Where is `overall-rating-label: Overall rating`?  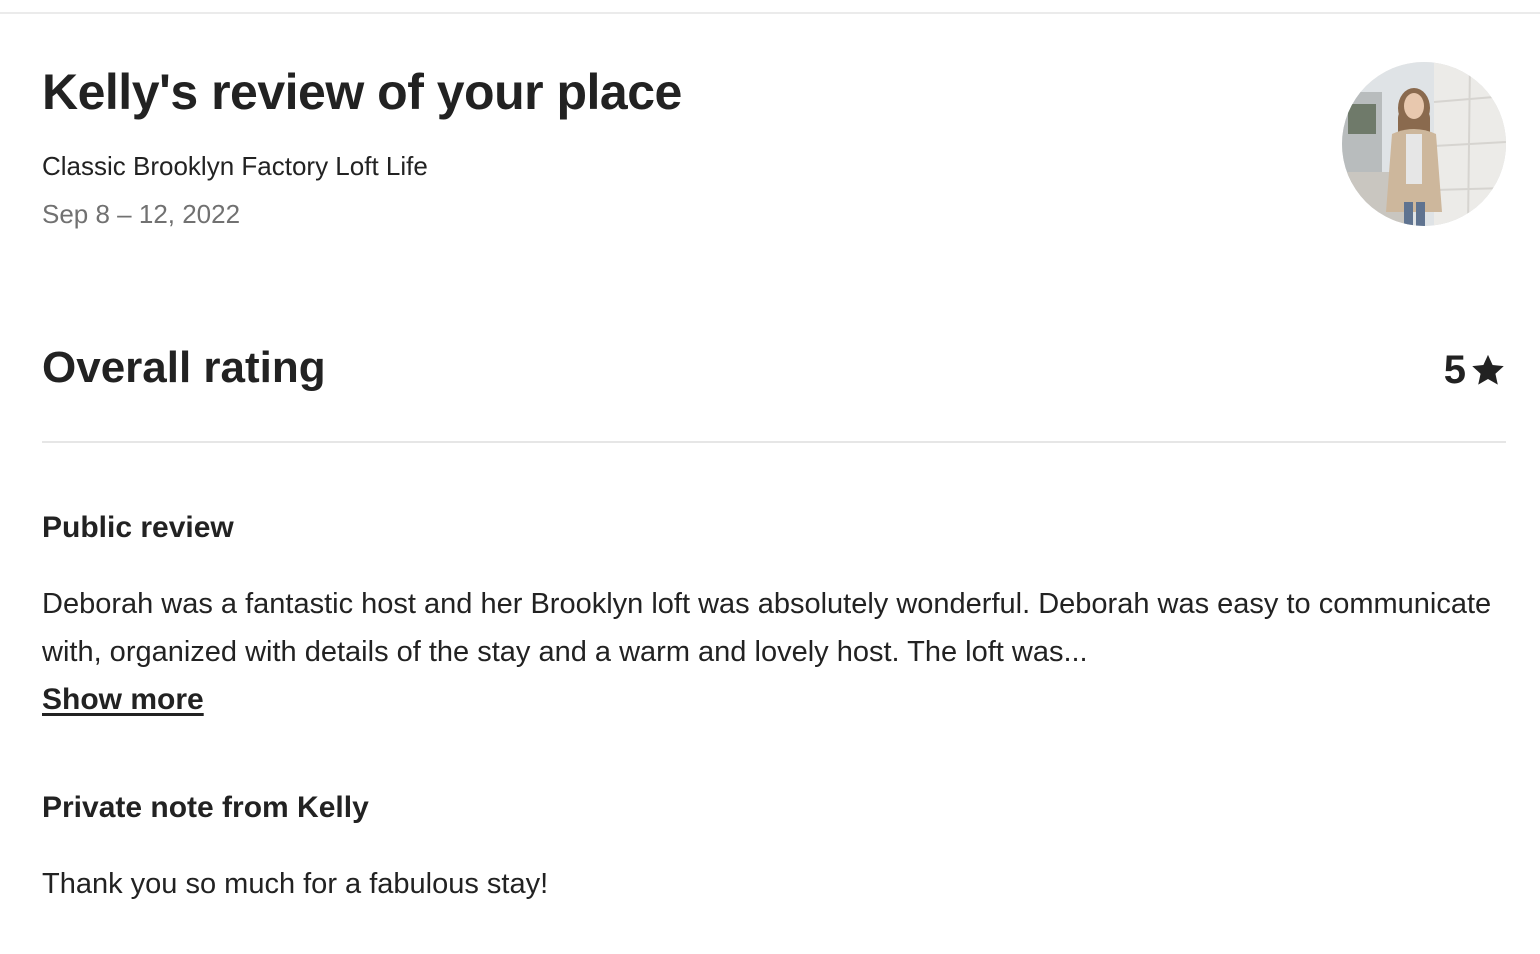 overall-rating-label: Overall rating is located at coordinates (184, 367).